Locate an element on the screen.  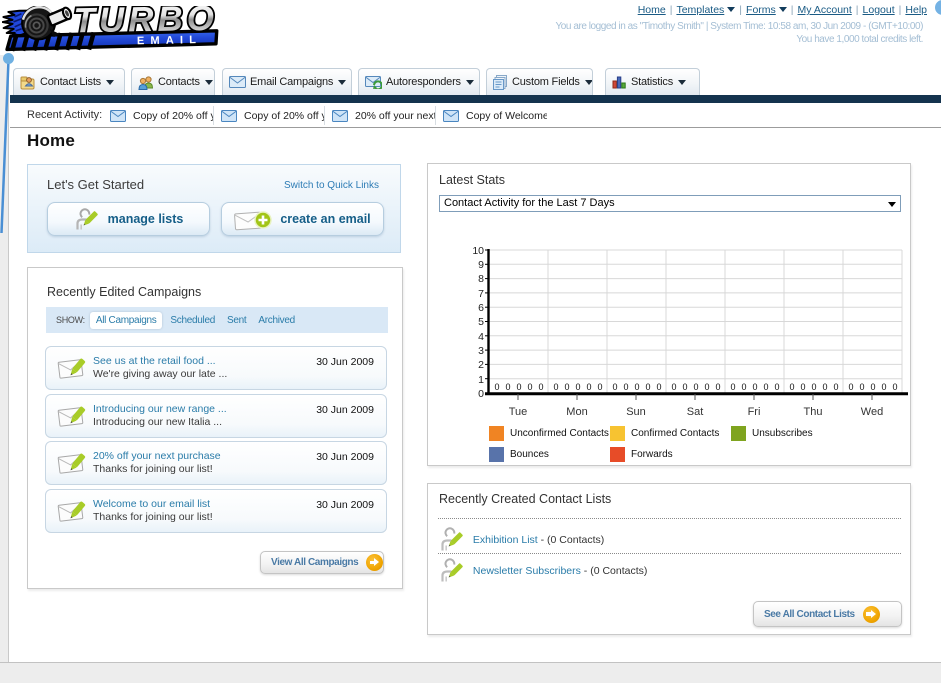
svg-text: 8 is located at coordinates (481, 279).